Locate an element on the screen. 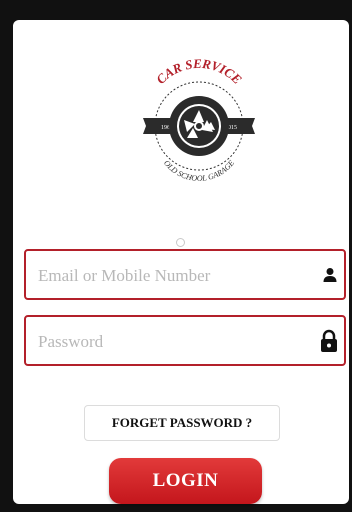  login-button: LOGIN is located at coordinates (185, 481).